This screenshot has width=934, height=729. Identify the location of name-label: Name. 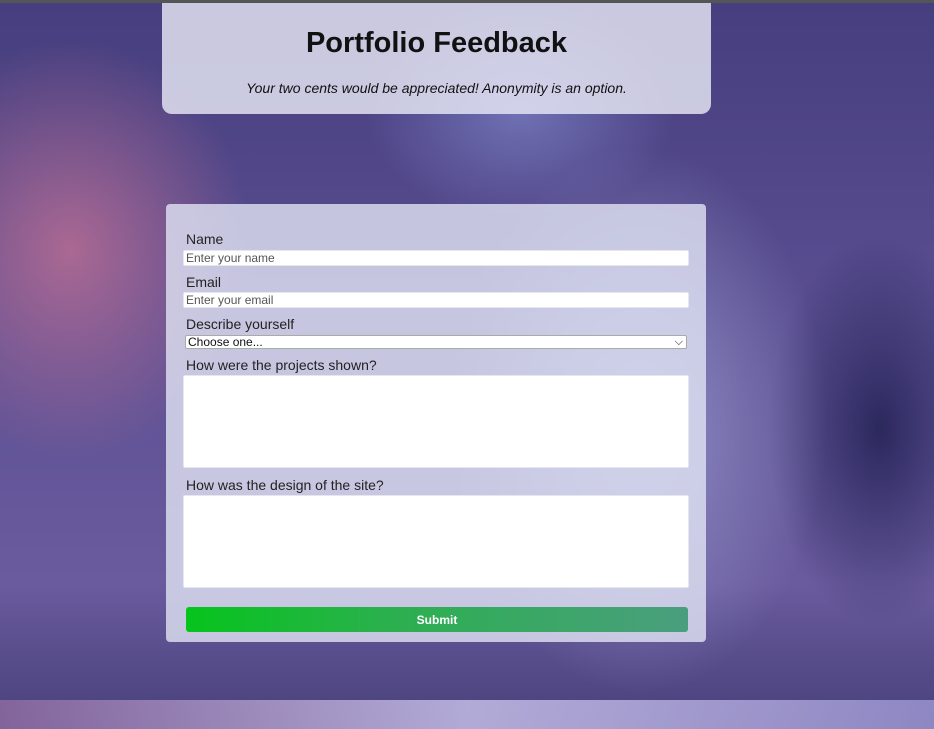
(205, 239).